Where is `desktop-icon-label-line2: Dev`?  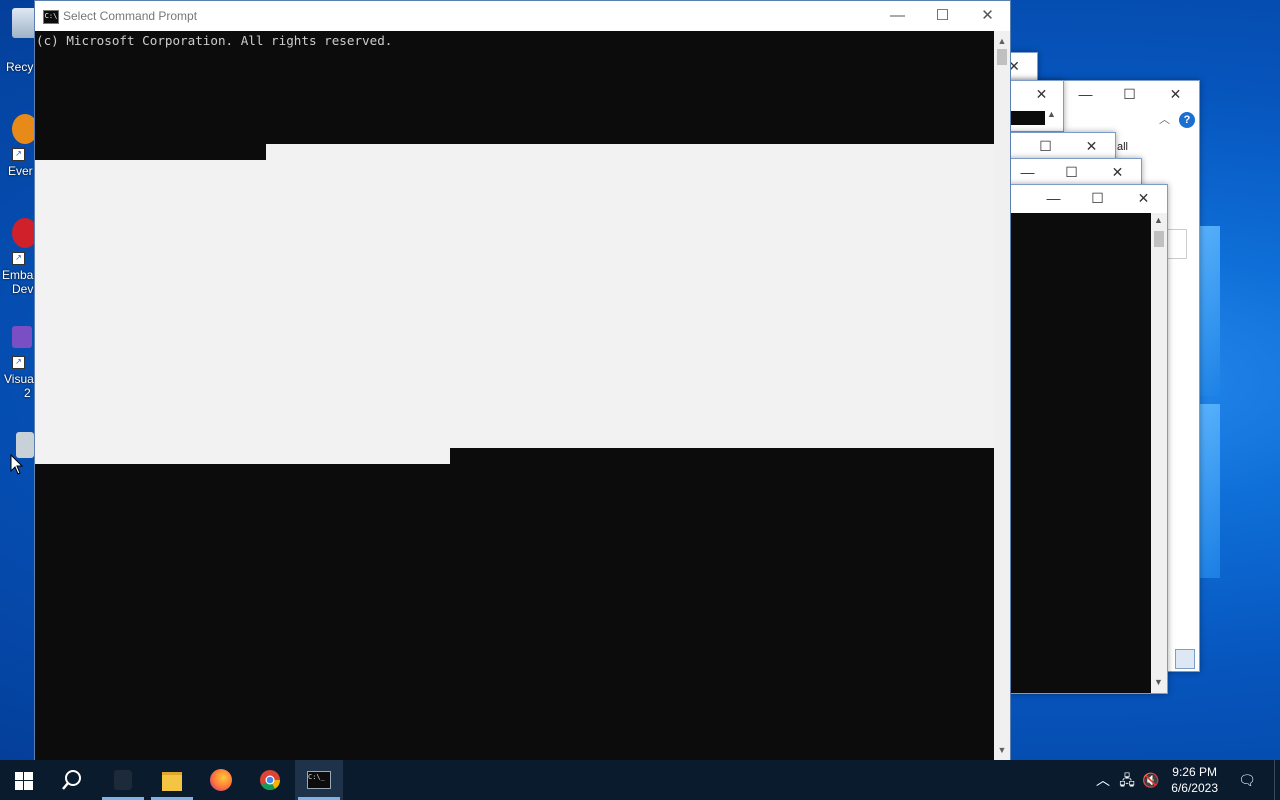 desktop-icon-label-line2: Dev is located at coordinates (23, 289).